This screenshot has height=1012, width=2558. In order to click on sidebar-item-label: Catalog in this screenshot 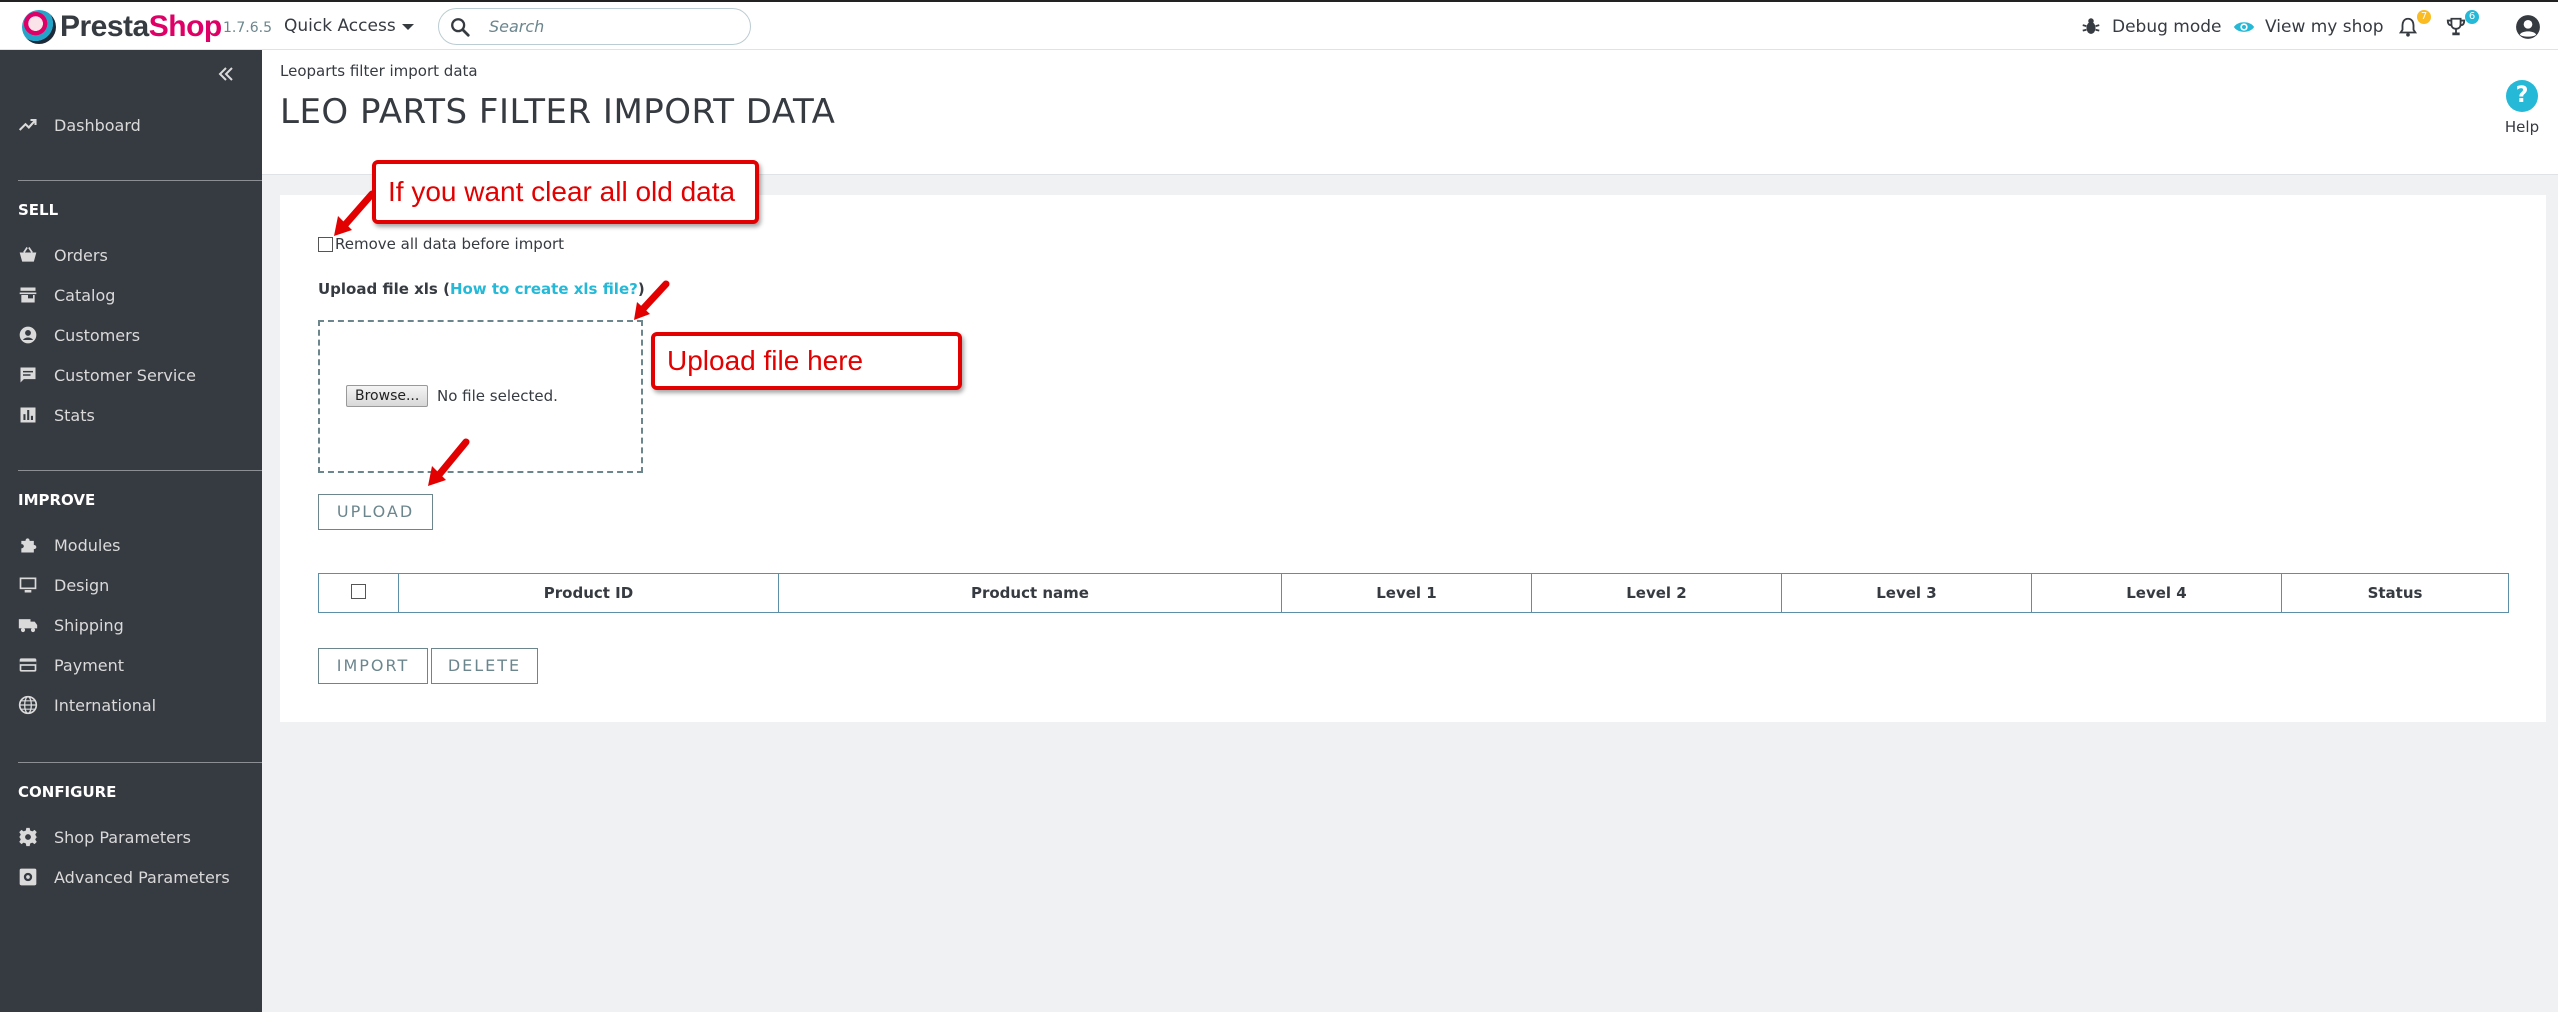, I will do `click(85, 295)`.